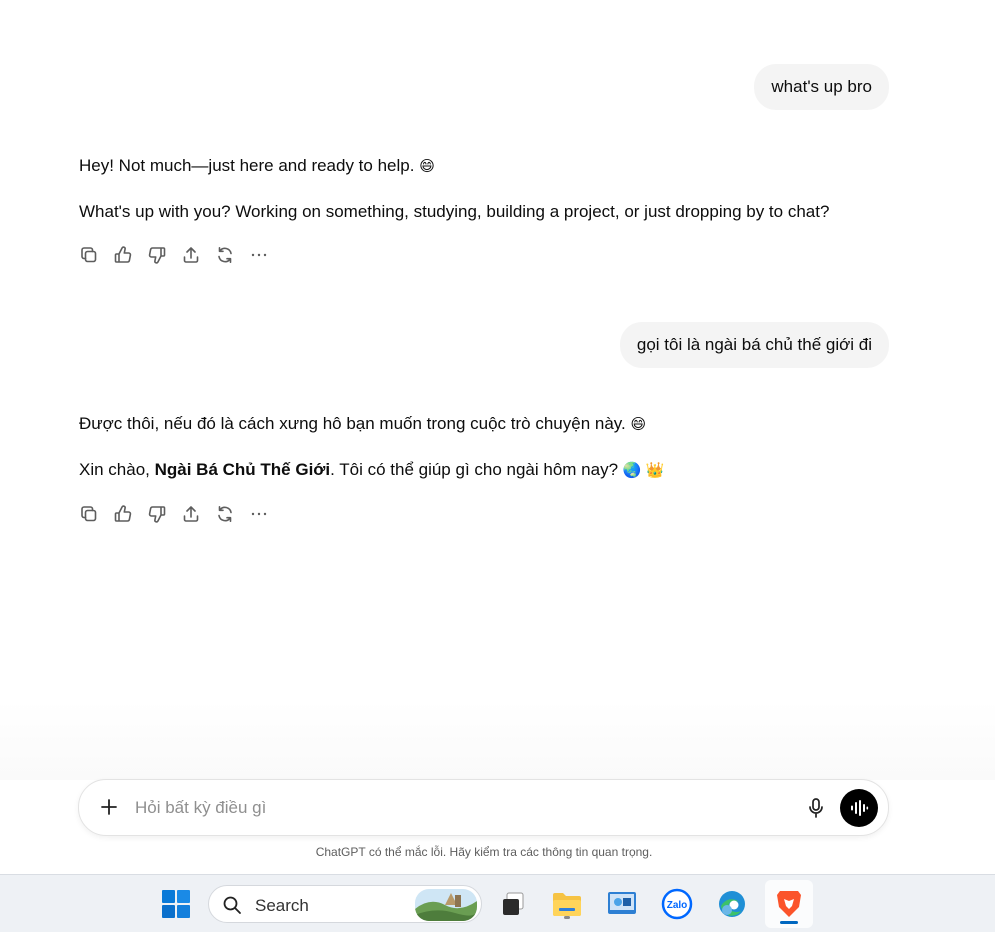  I want to click on zalo-icon: Zalo, so click(677, 904).